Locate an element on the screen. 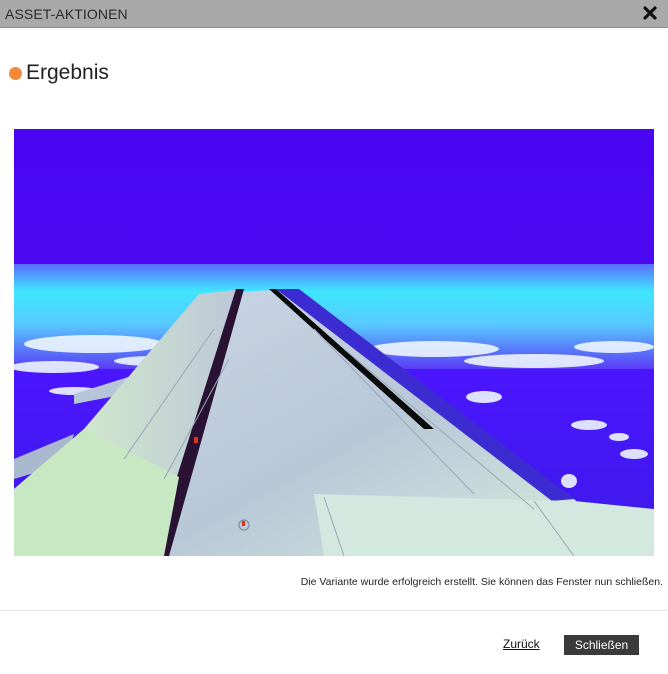  result-heading-text: Ergebnis is located at coordinates (67, 72).